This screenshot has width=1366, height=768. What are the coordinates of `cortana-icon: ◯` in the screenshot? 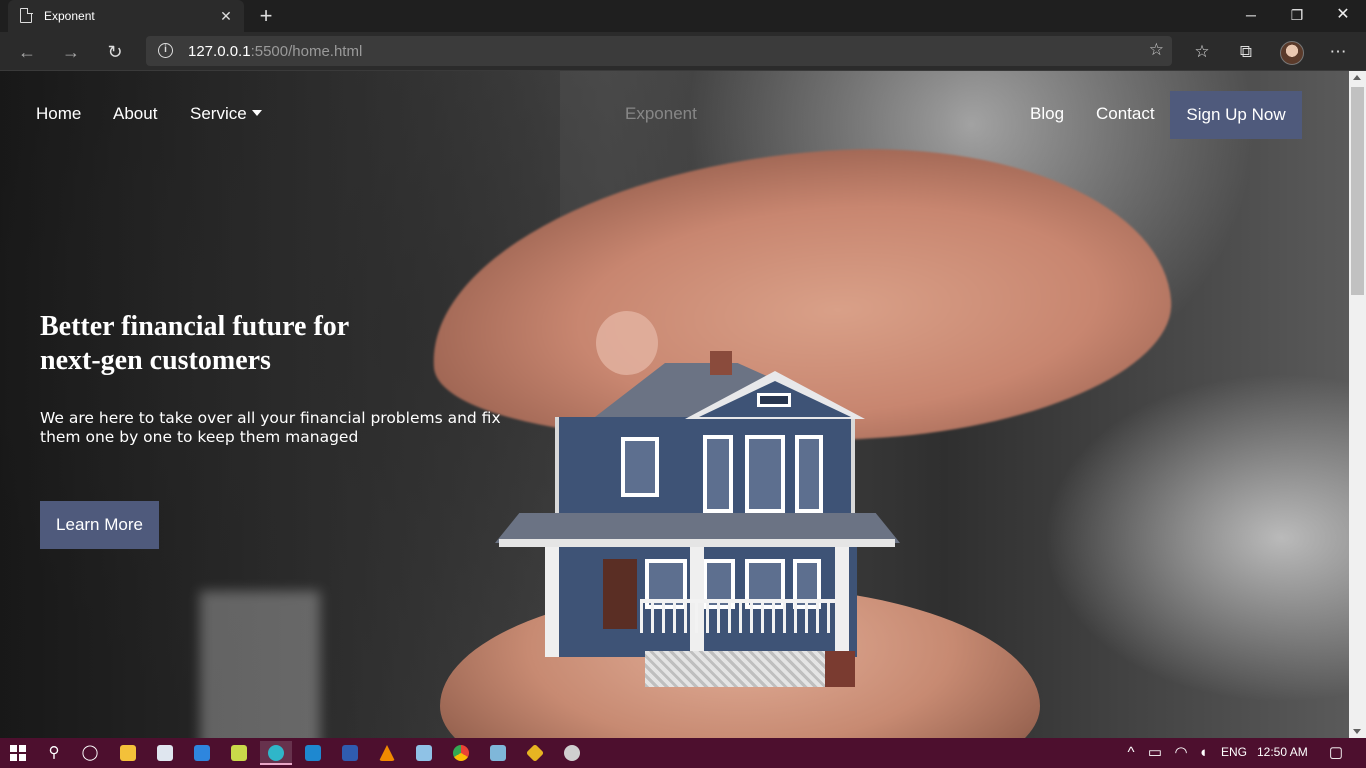 It's located at (90, 753).